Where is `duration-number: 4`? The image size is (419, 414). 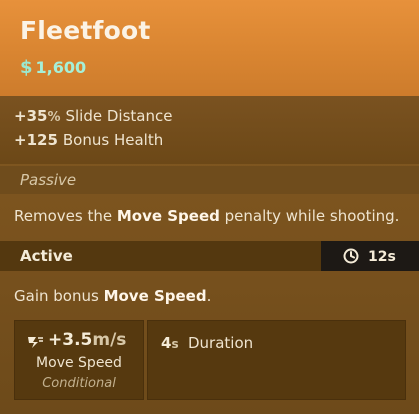
duration-number: 4 is located at coordinates (166, 343).